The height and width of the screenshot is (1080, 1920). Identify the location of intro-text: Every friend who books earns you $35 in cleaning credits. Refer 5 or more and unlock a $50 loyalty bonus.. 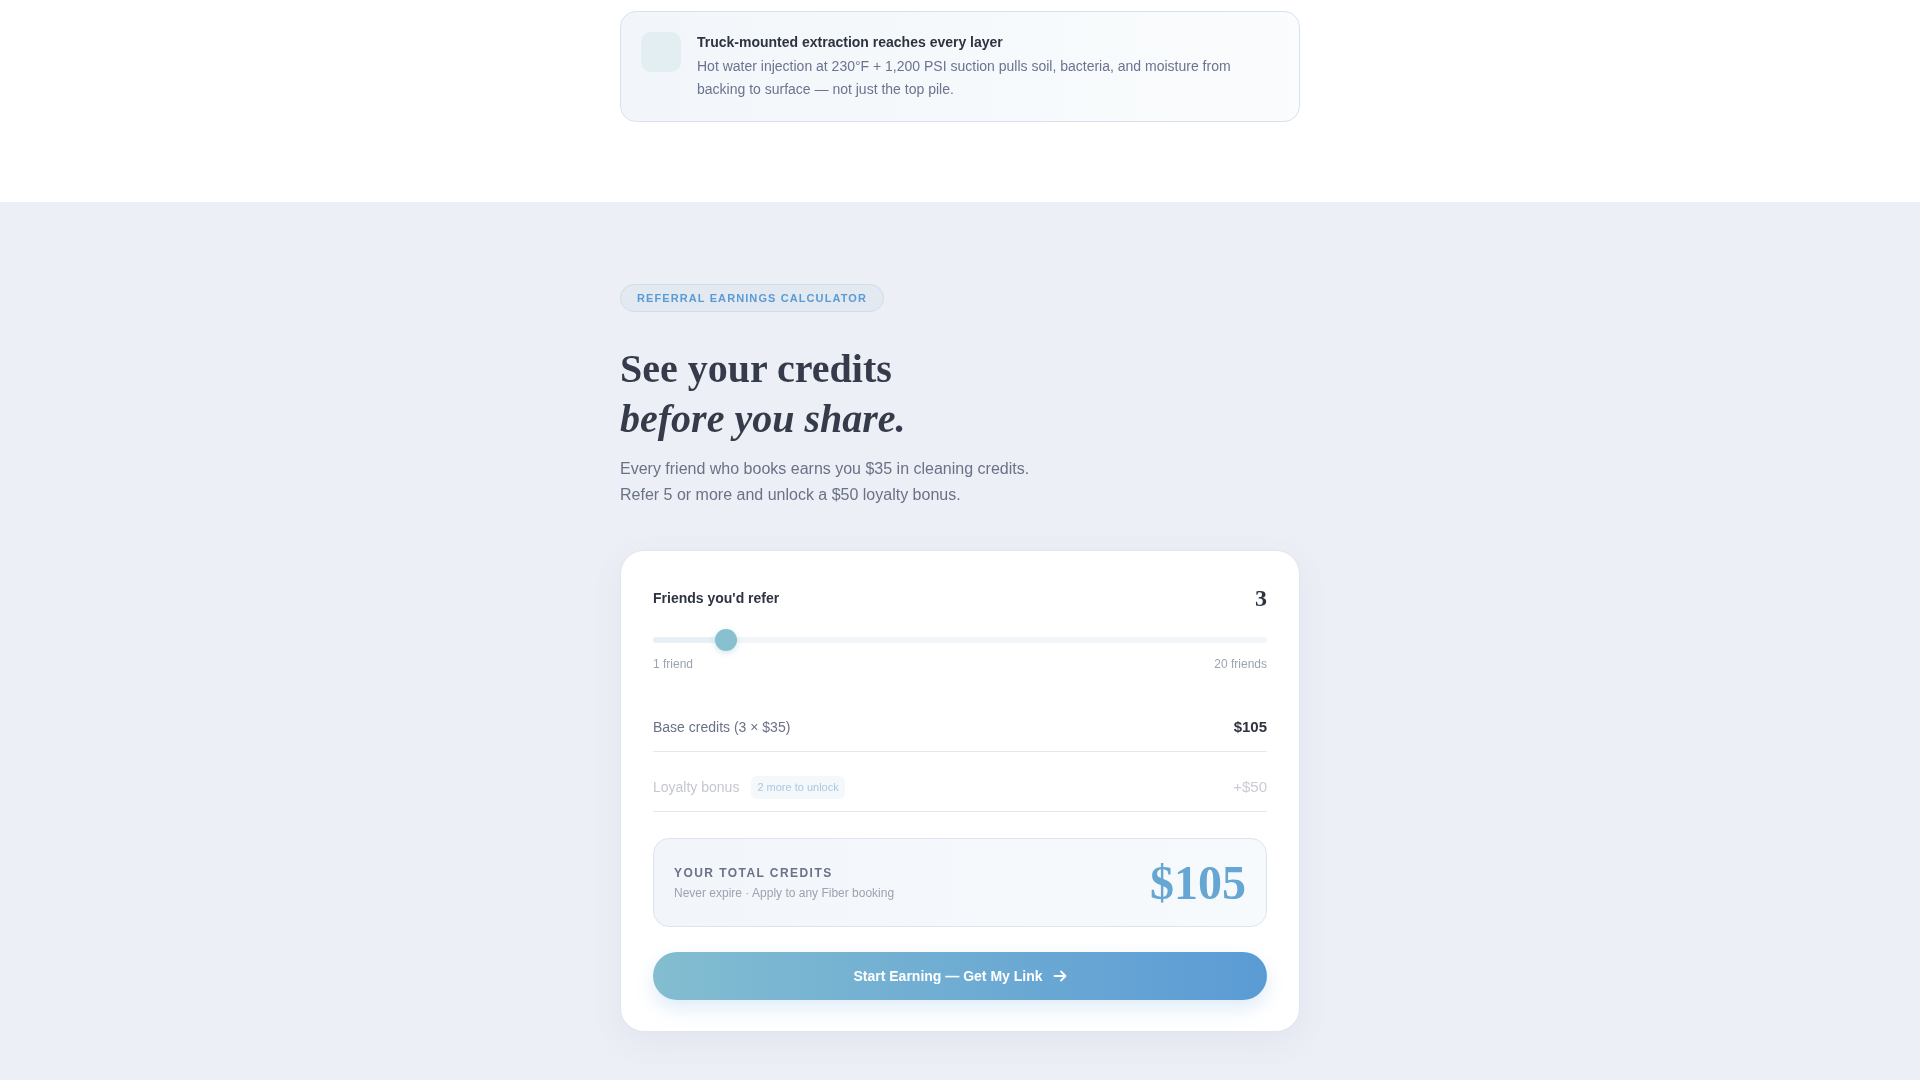
(825, 482).